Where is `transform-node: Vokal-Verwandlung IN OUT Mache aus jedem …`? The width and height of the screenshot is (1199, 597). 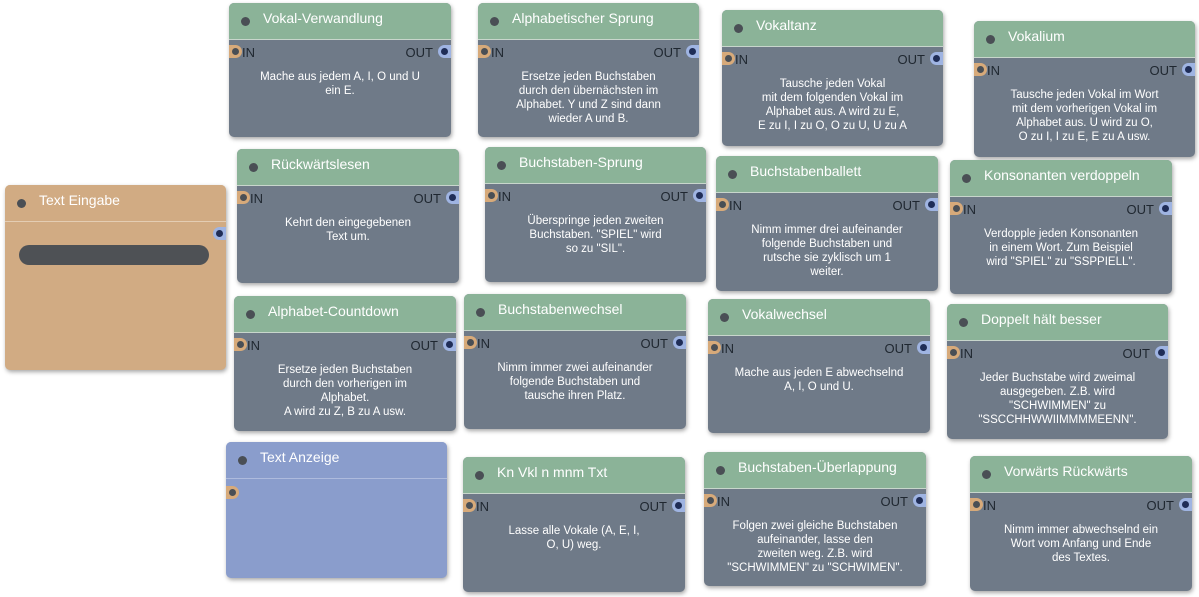
transform-node: Vokal-Verwandlung IN OUT Mache aus jedem … is located at coordinates (340, 70).